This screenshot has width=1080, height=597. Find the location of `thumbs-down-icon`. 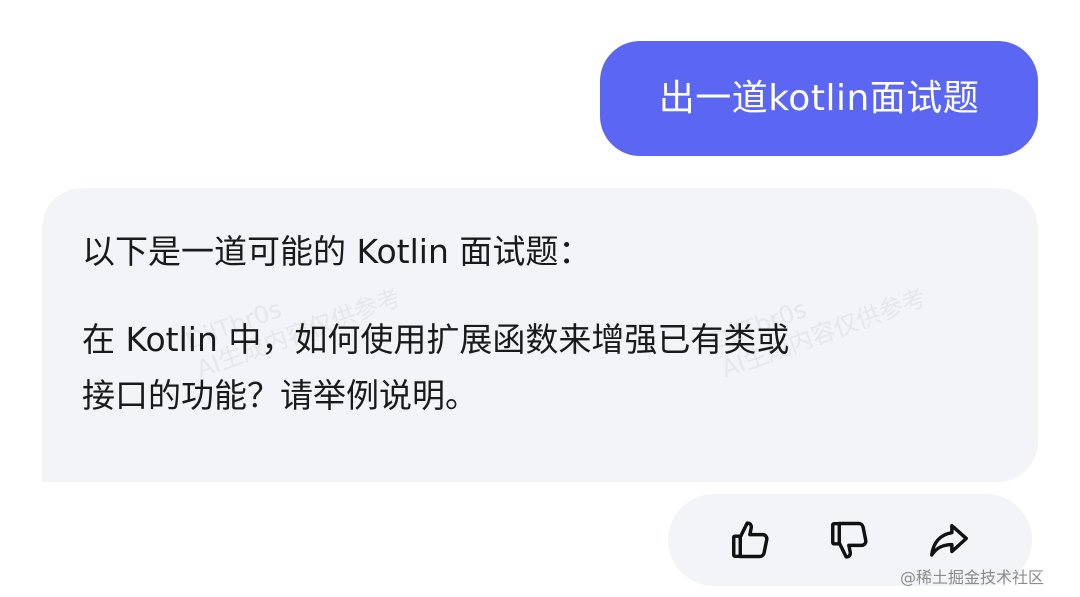

thumbs-down-icon is located at coordinates (849, 540).